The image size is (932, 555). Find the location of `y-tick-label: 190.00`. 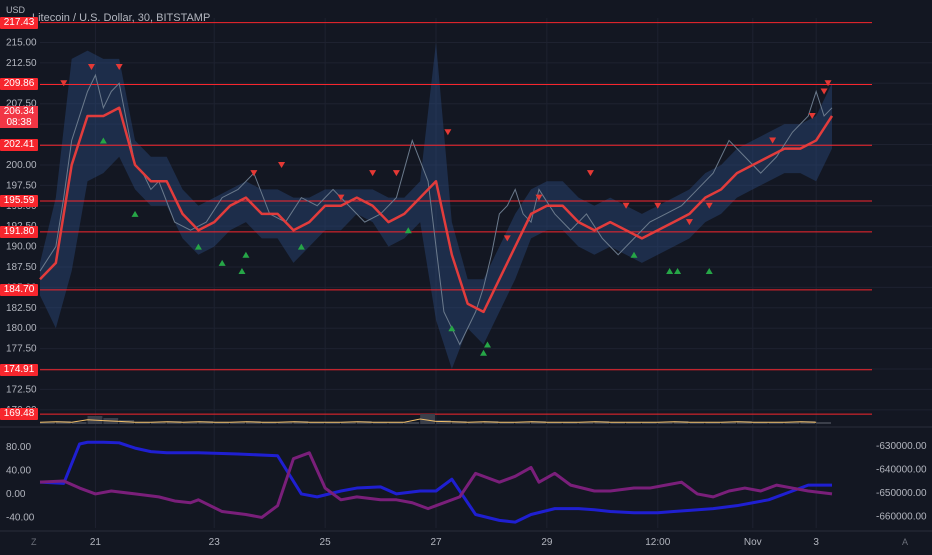

y-tick-label: 190.00 is located at coordinates (21, 247).